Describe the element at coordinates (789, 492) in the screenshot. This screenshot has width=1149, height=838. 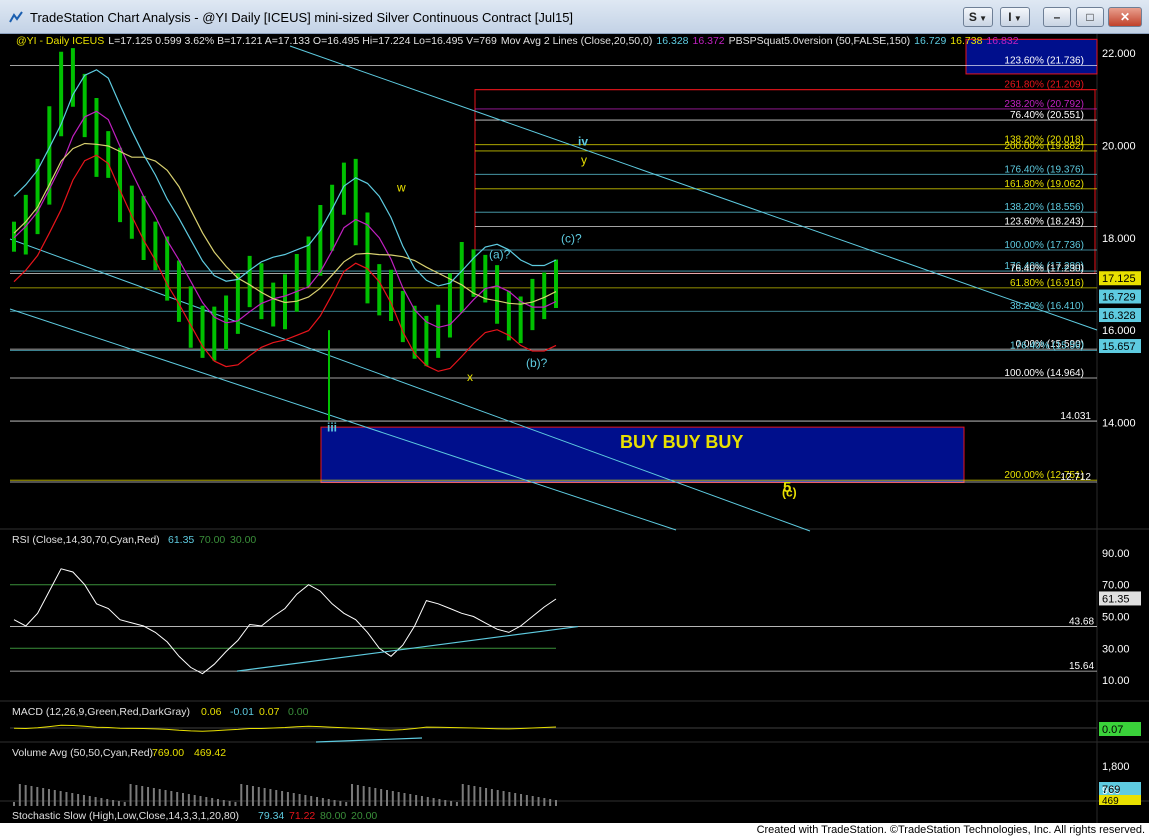
I see `wave-label-9: (c)` at that location.